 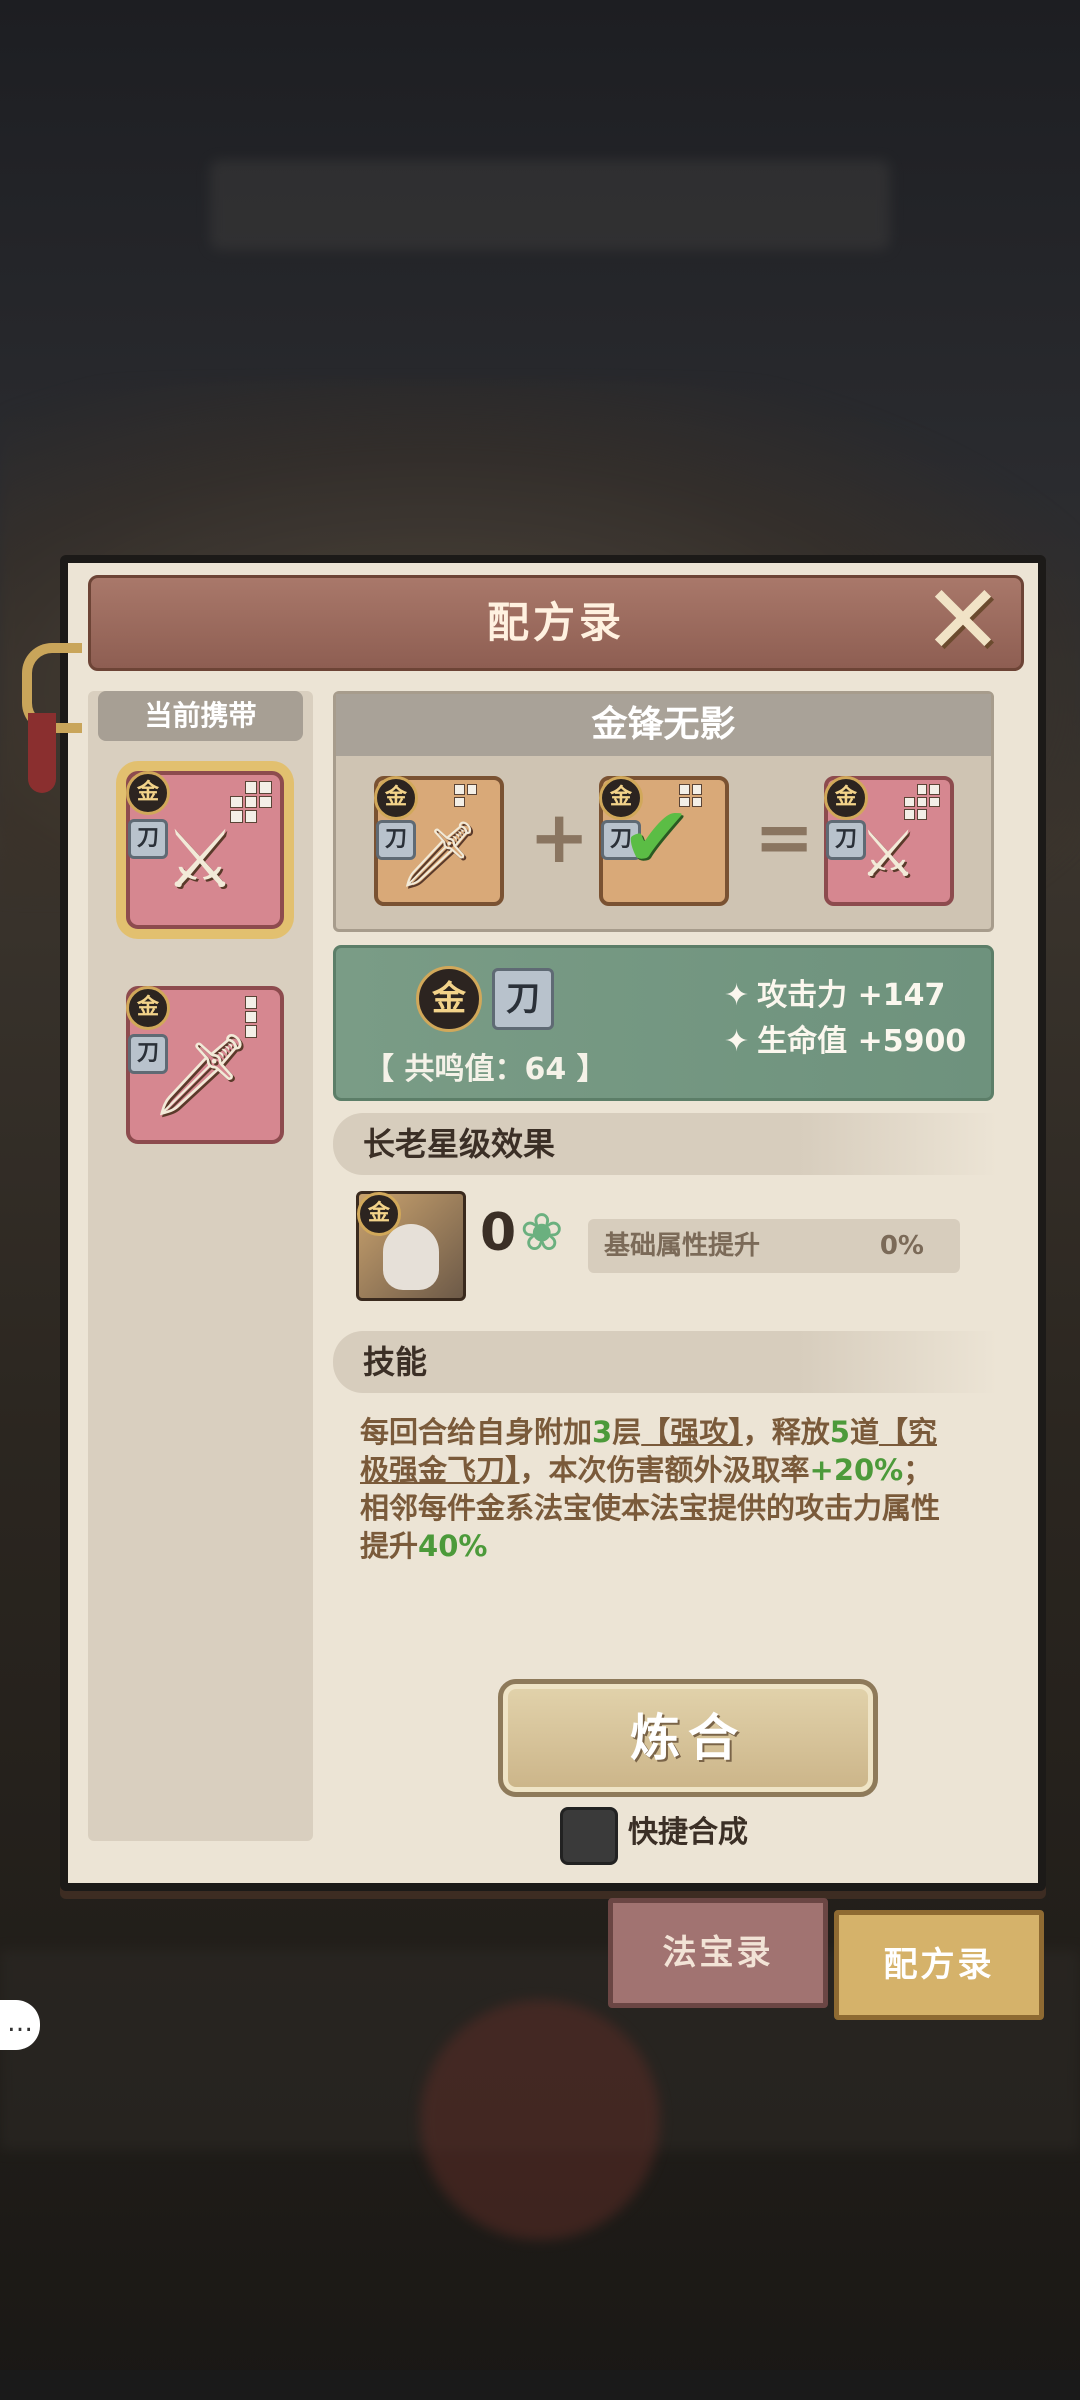 I want to click on sickle-blade-icon: 🗡, so click(x=439, y=855).